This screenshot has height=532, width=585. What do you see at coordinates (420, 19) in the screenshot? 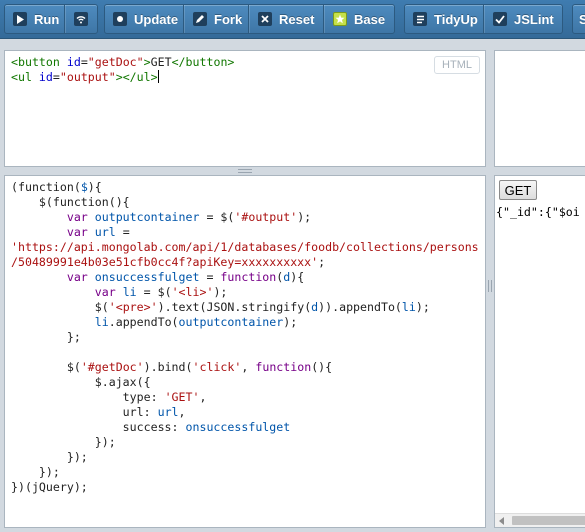
I see `lines-icon` at bounding box center [420, 19].